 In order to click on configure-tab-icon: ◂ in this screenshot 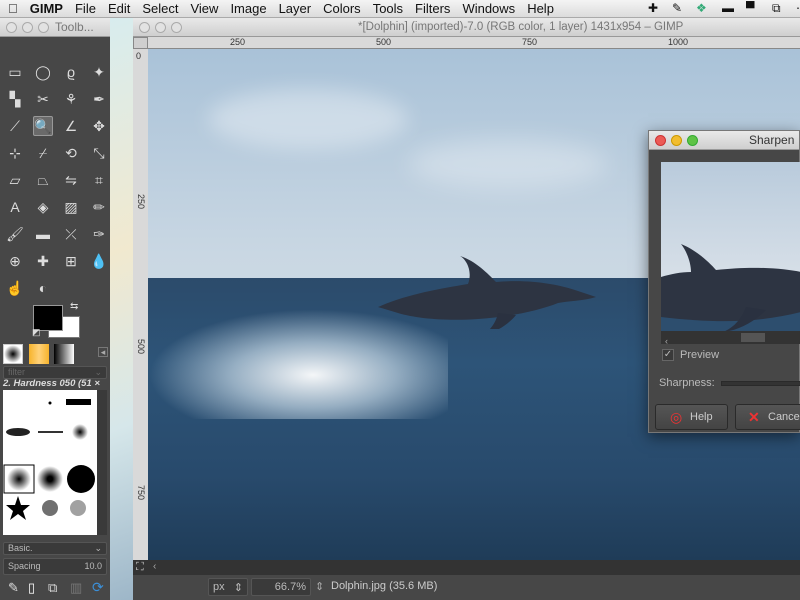, I will do `click(103, 352)`.